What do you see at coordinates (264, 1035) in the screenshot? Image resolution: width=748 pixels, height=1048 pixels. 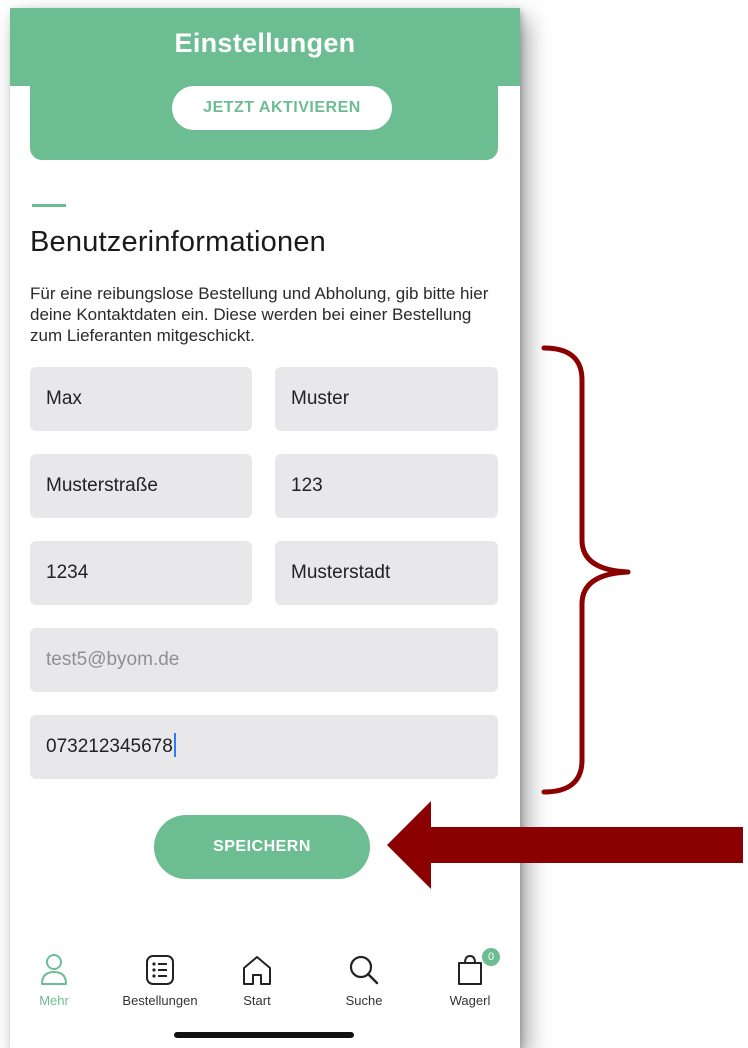 I see `home-indicator` at bounding box center [264, 1035].